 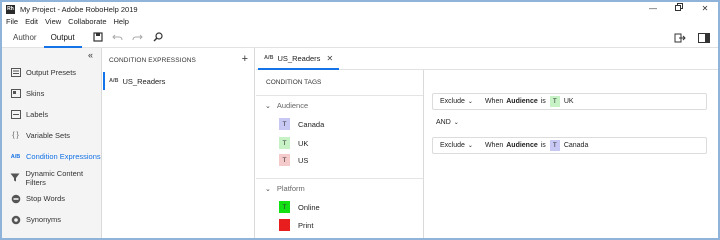 What do you see at coordinates (53, 21) in the screenshot?
I see `menu-view: View` at bounding box center [53, 21].